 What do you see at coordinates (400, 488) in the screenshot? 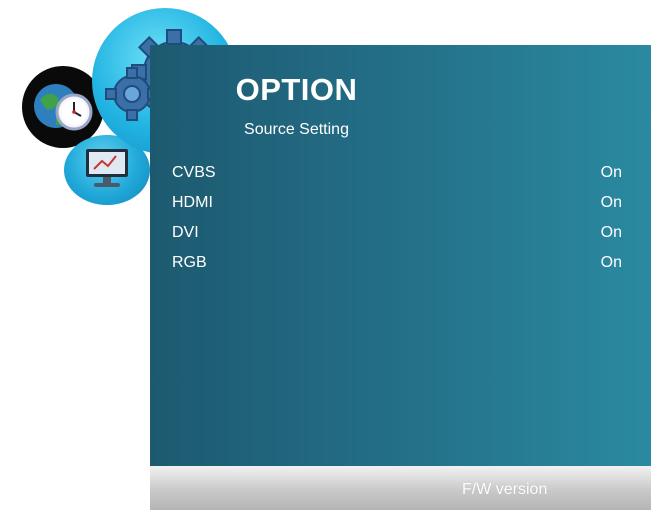
I see `footer-bar: F/W version` at bounding box center [400, 488].